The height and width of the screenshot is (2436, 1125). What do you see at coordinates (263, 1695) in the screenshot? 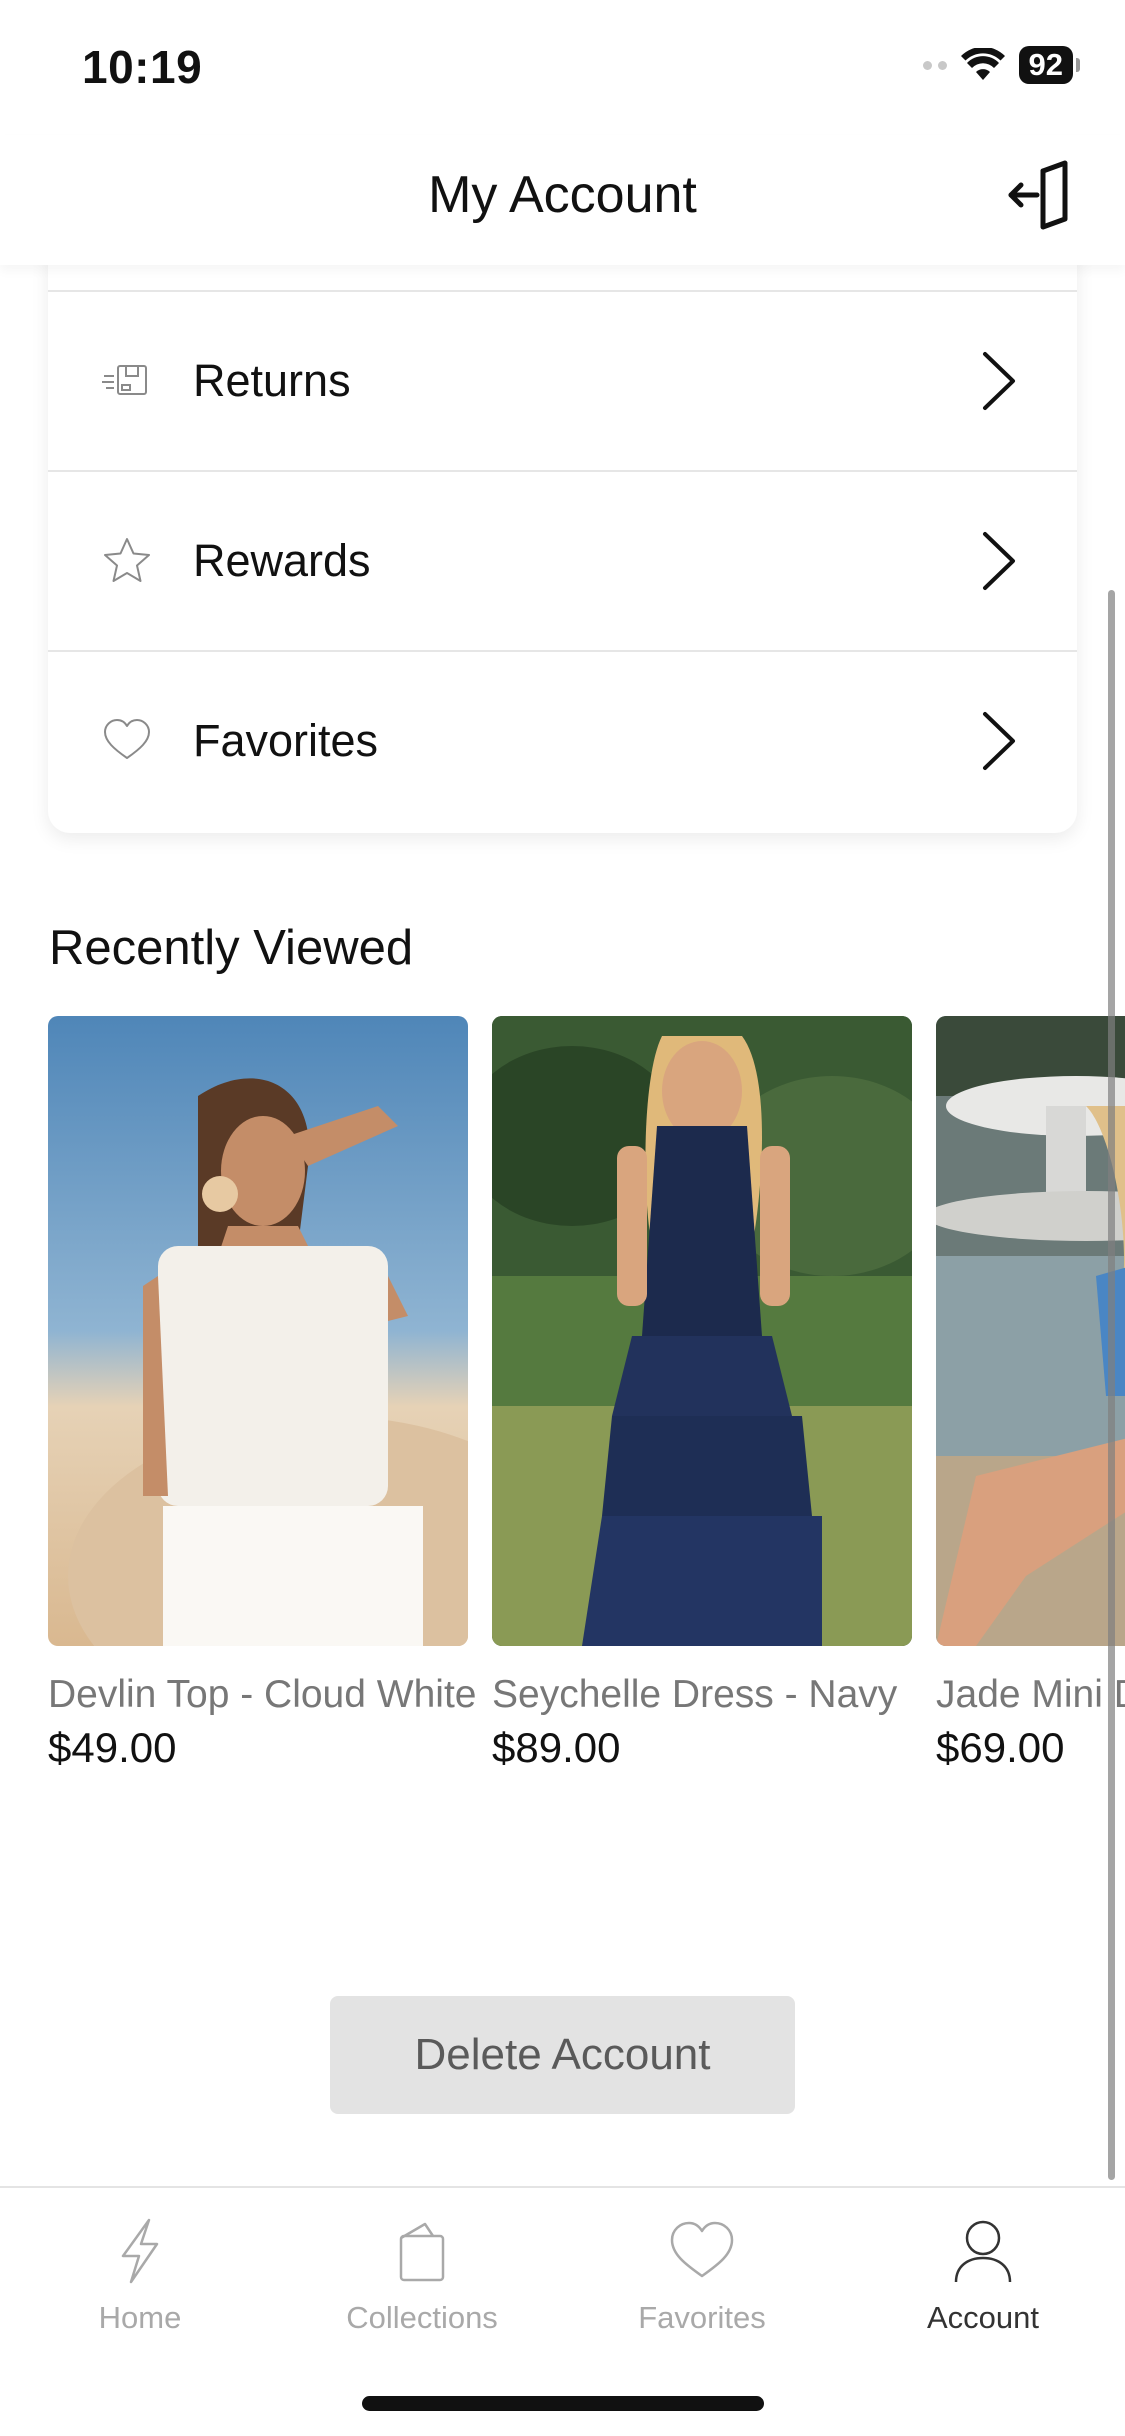
I see `product-name: Devlin Top - Cloud White` at bounding box center [263, 1695].